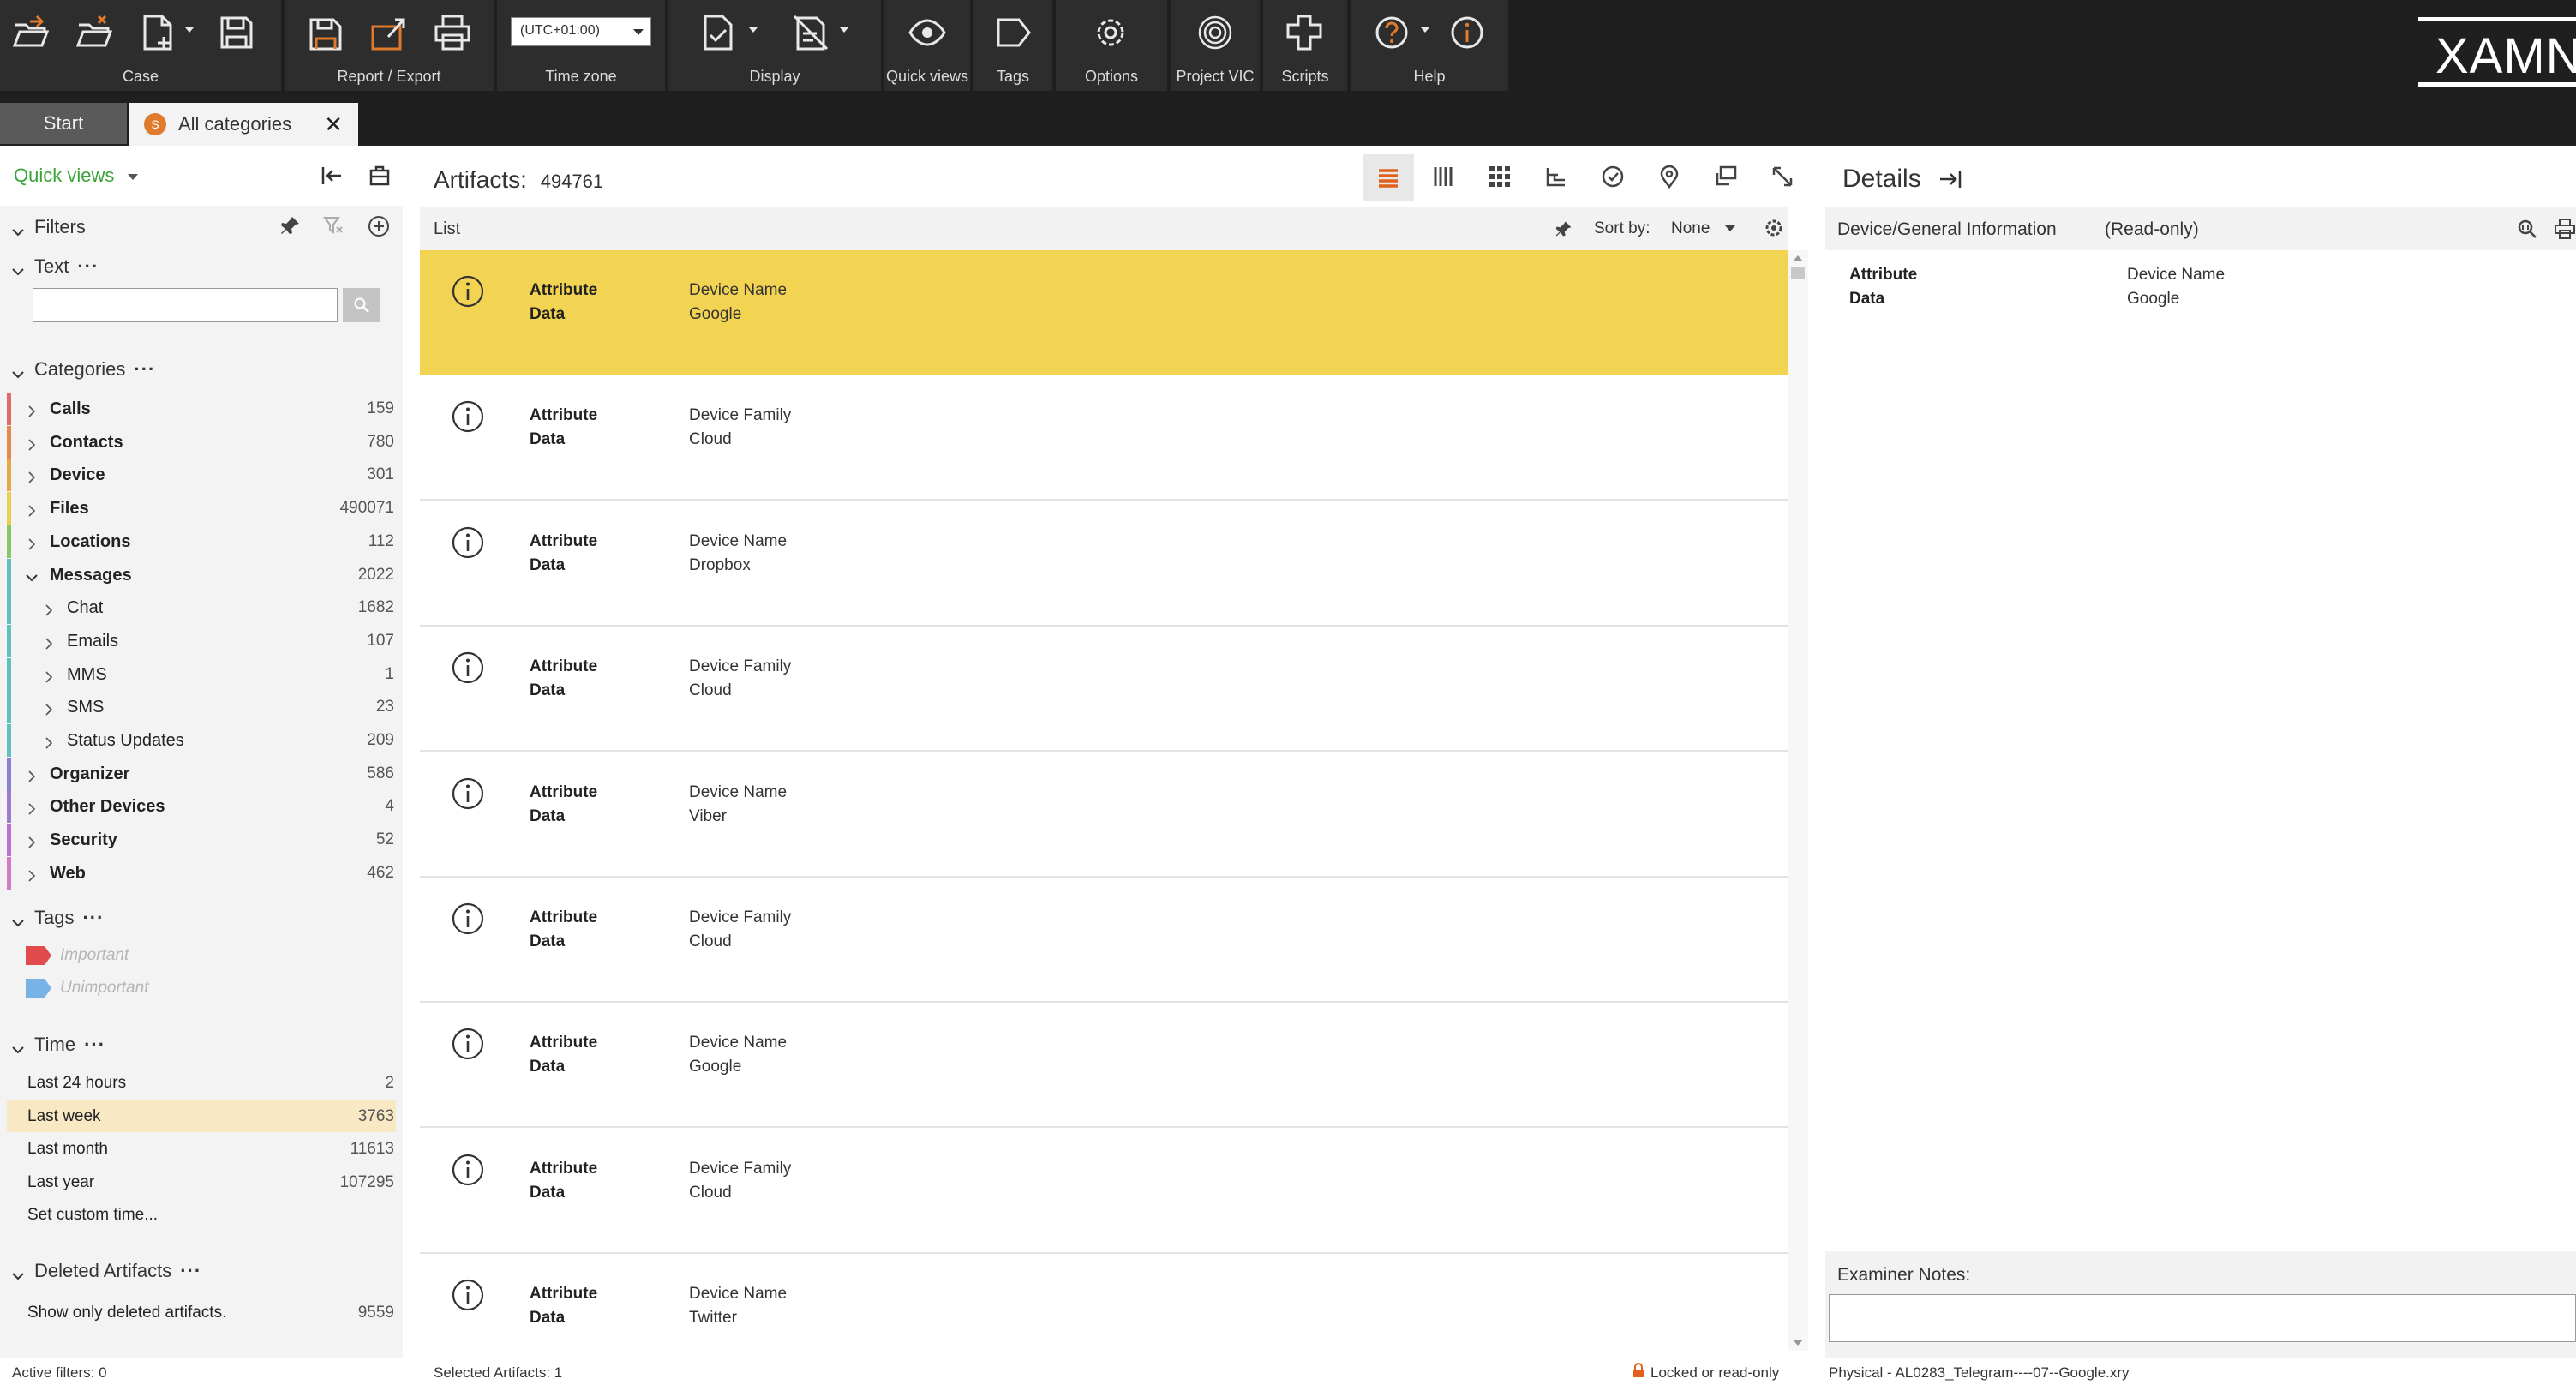  Describe the element at coordinates (1425, 30) in the screenshot. I see `help-dropdown-icon` at that location.